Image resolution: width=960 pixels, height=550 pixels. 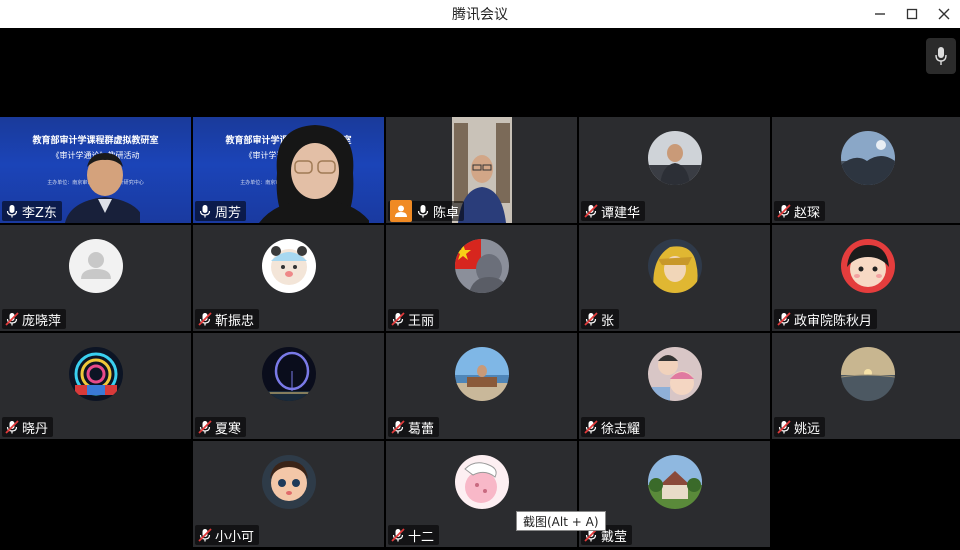 I want to click on participant-name: 李Z东, so click(x=39, y=213).